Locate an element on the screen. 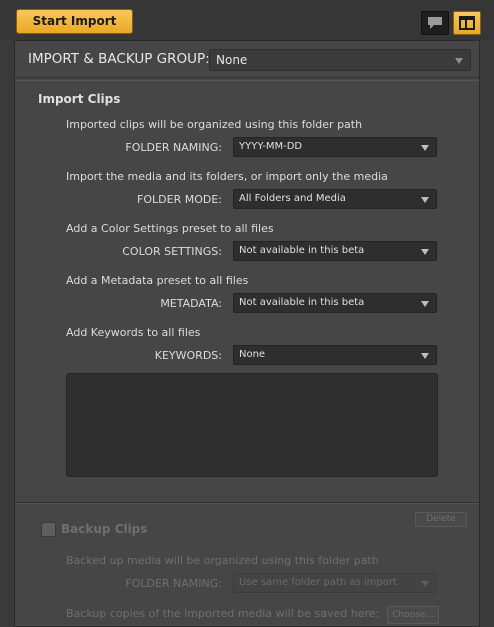 Image resolution: width=494 pixels, height=627 pixels. speech-bubble-icon is located at coordinates (435, 23).